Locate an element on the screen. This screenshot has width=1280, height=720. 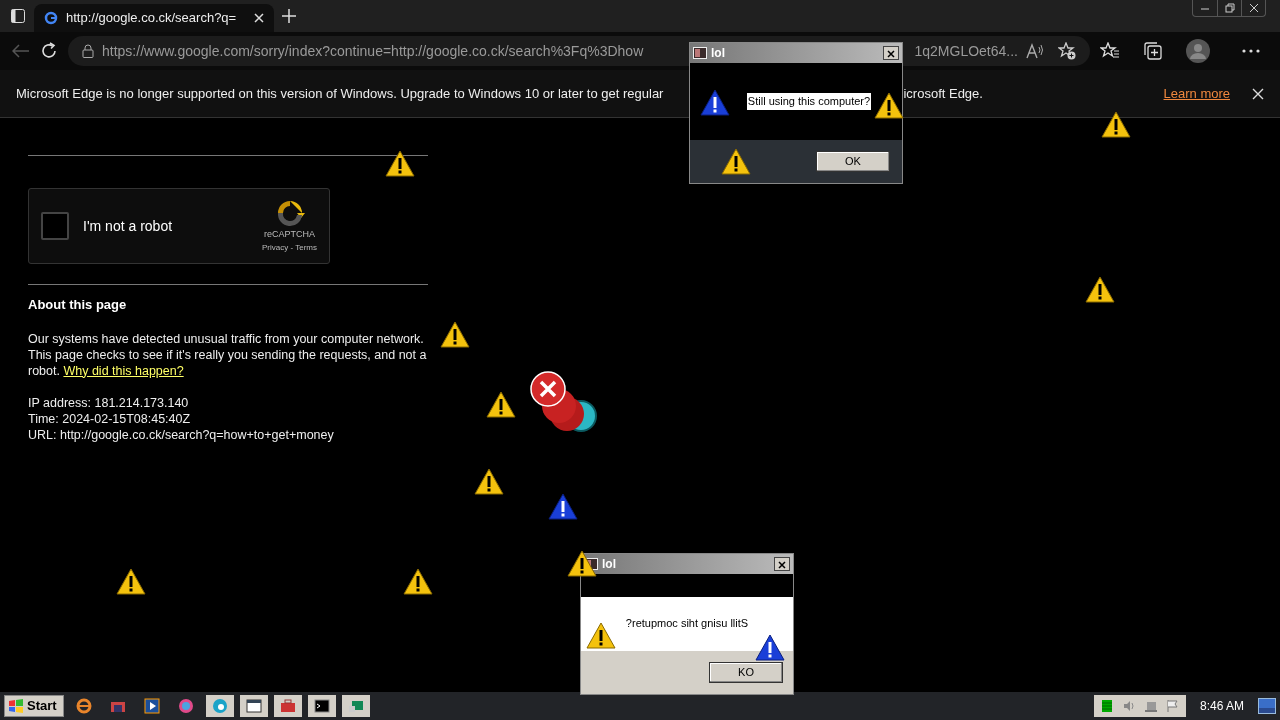
start-button: Start is located at coordinates (34, 706).